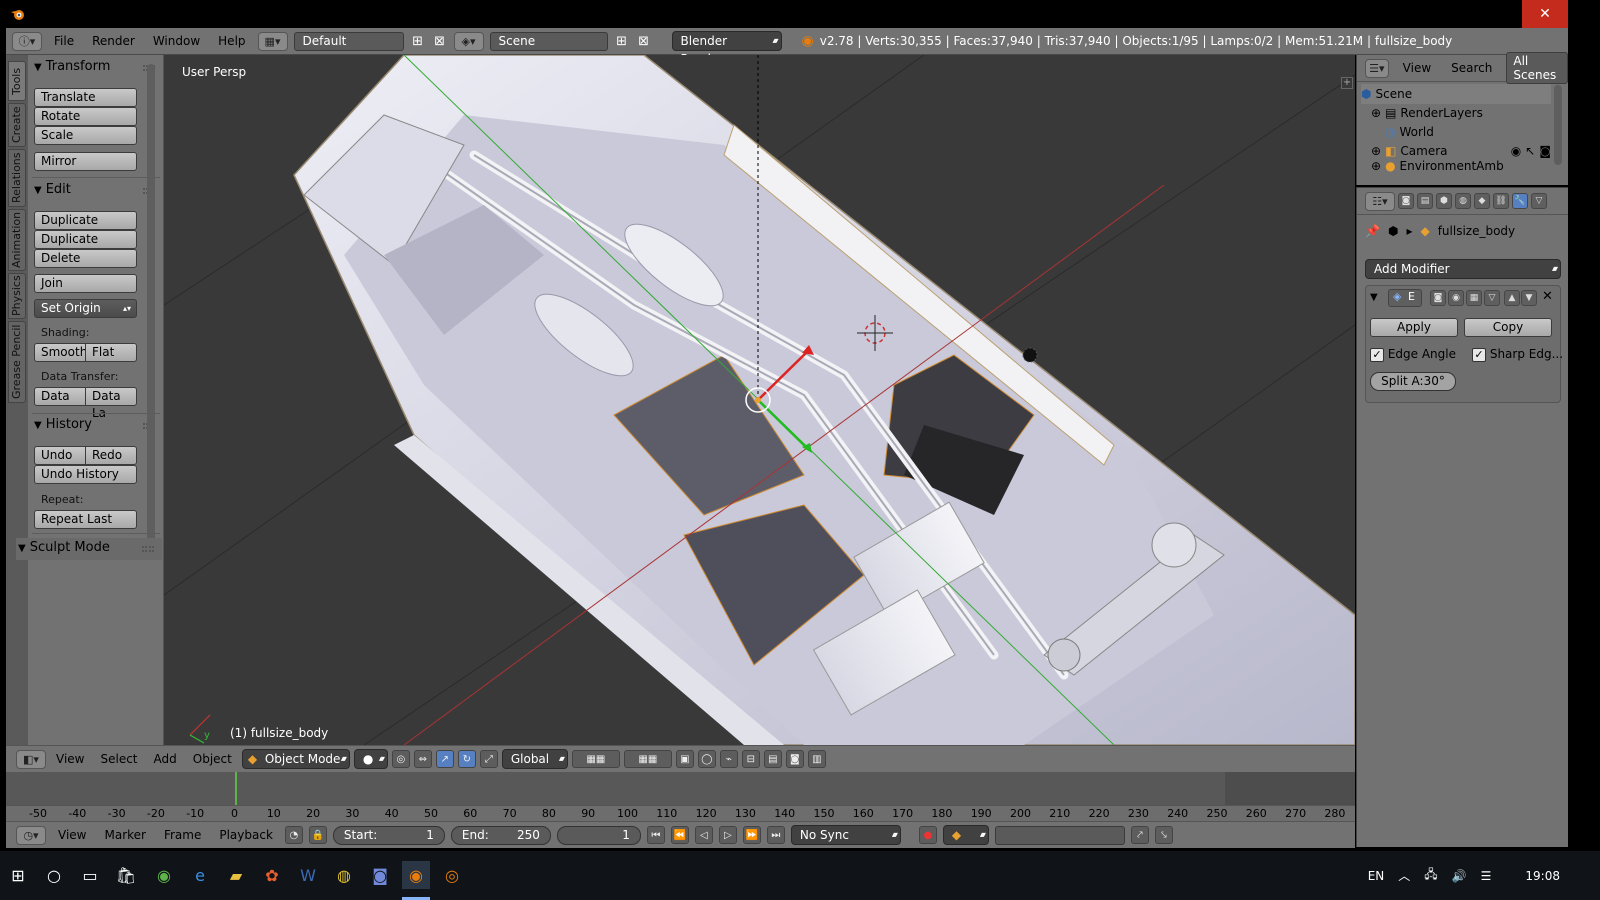 Image resolution: width=1600 pixels, height=900 pixels. What do you see at coordinates (90, 875) in the screenshot?
I see `task-view-icon: ▭` at bounding box center [90, 875].